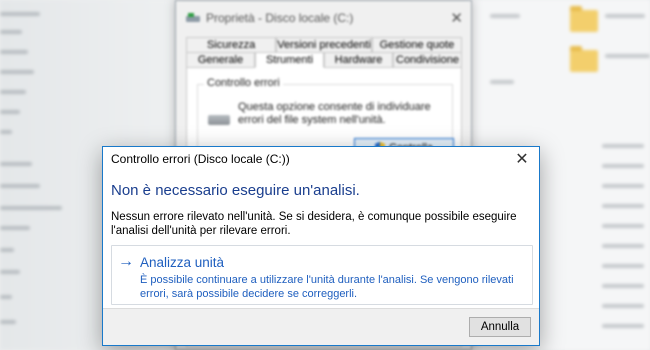  I want to click on properties-title: Proprietà - Disco locale (C:), so click(280, 18).